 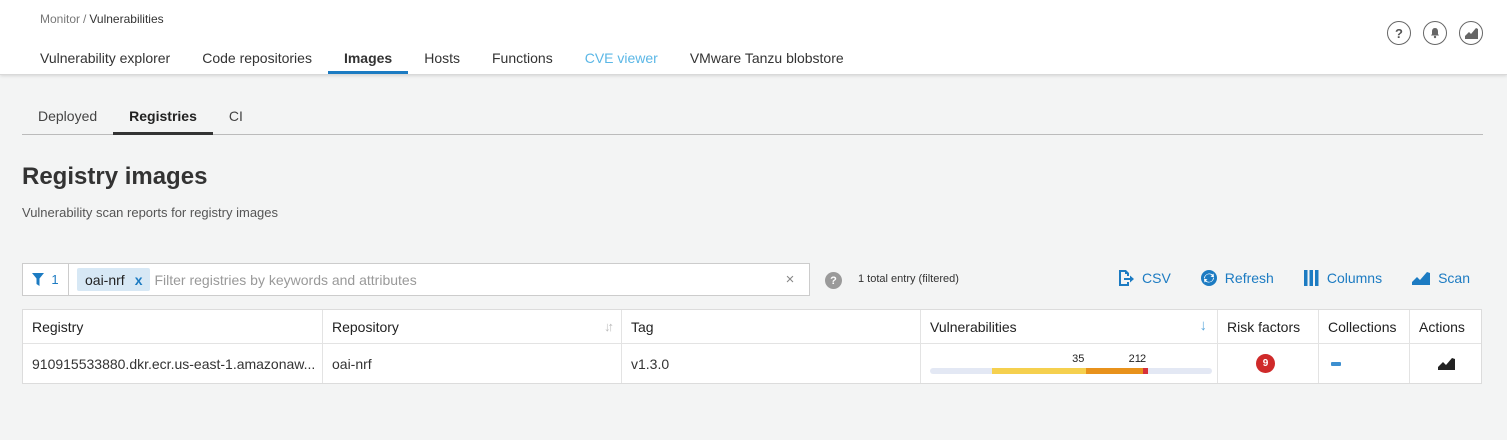 What do you see at coordinates (173, 326) in the screenshot?
I see `column-header-registry: Registry` at bounding box center [173, 326].